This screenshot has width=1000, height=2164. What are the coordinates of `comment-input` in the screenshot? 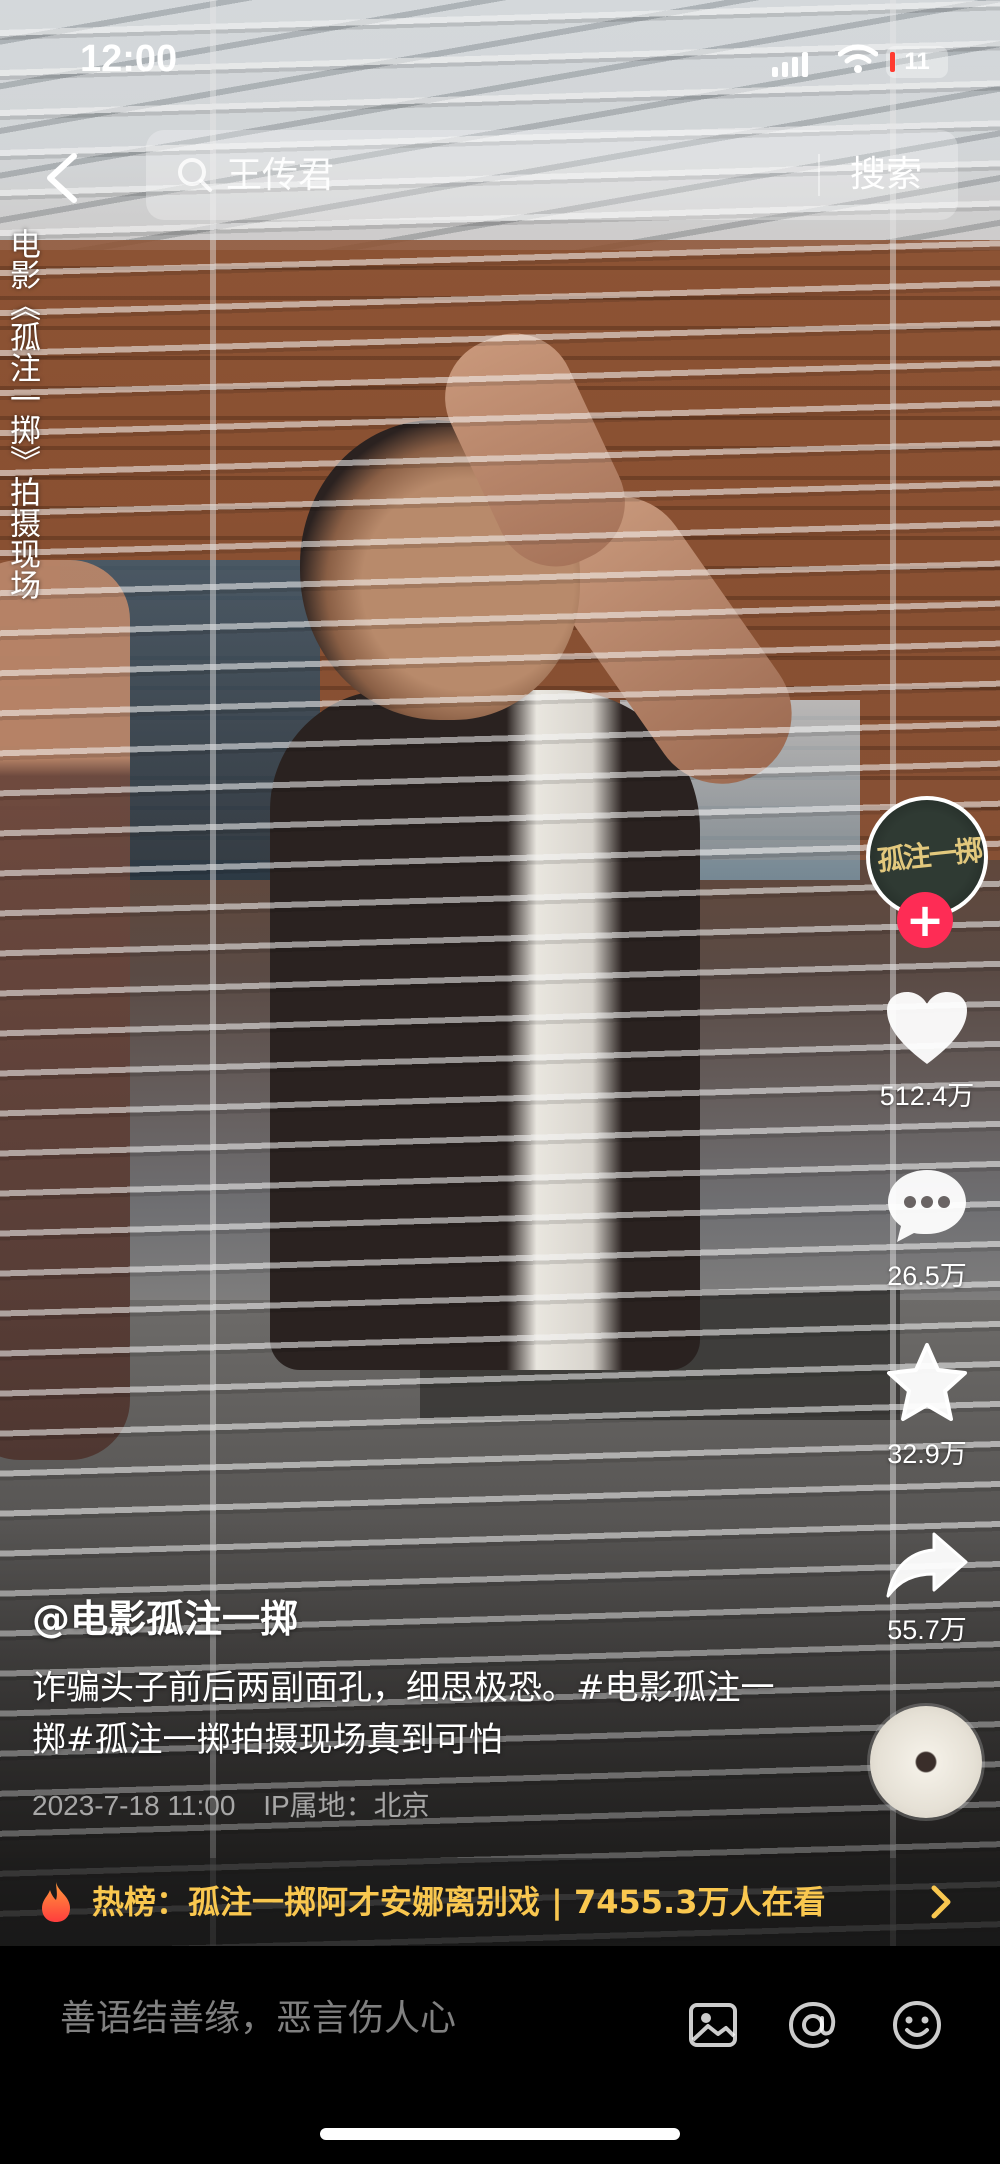 It's located at (360, 2018).